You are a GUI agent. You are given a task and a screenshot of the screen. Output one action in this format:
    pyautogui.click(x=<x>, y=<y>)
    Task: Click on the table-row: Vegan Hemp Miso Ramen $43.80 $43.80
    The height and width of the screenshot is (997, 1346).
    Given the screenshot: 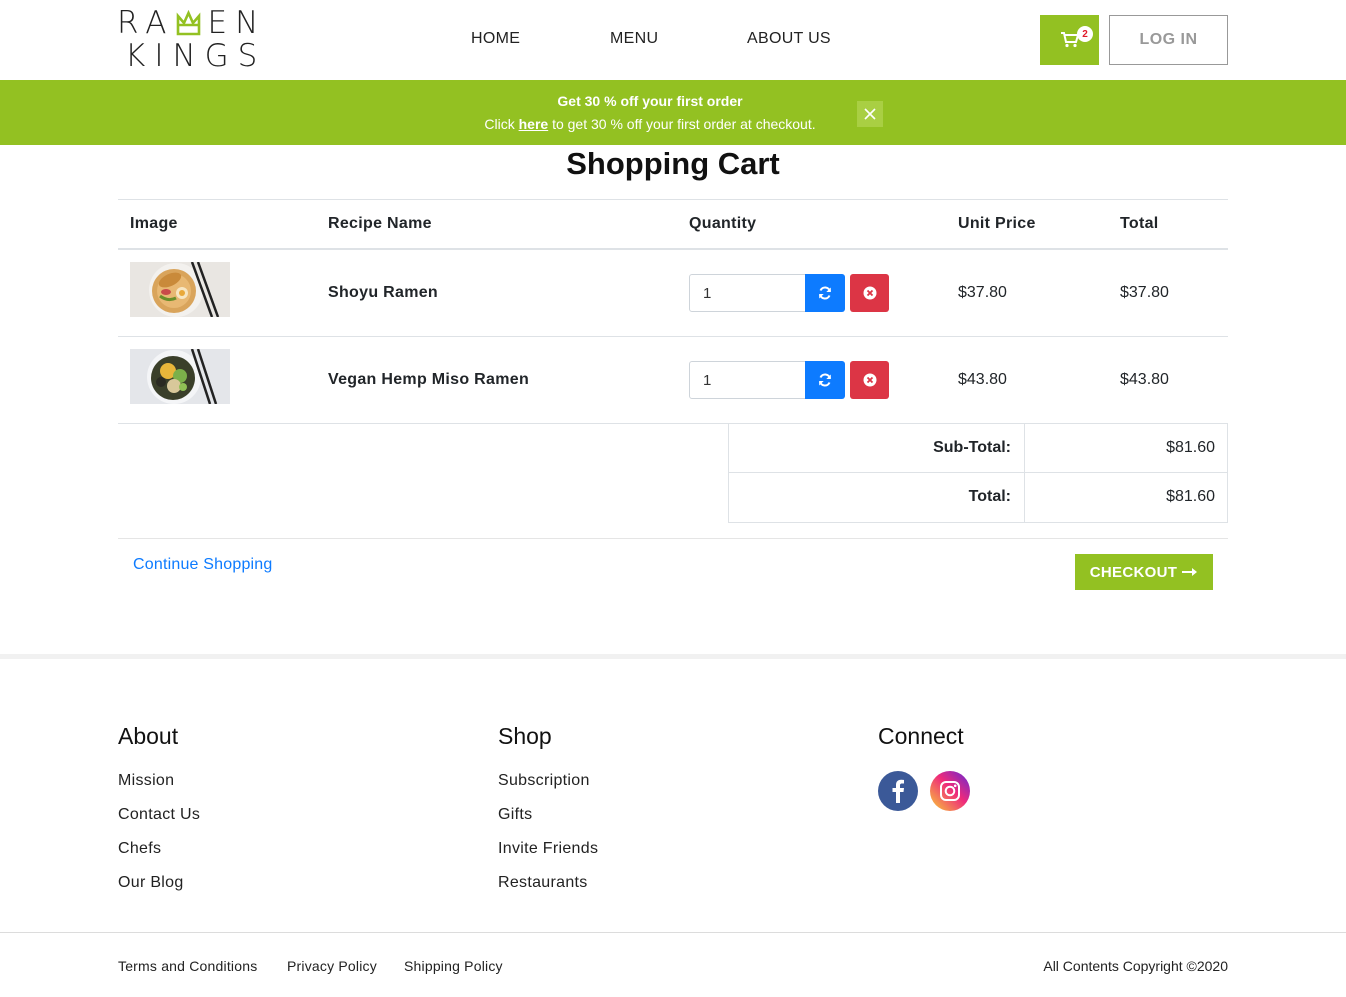 What is the action you would take?
    pyautogui.click(x=673, y=380)
    